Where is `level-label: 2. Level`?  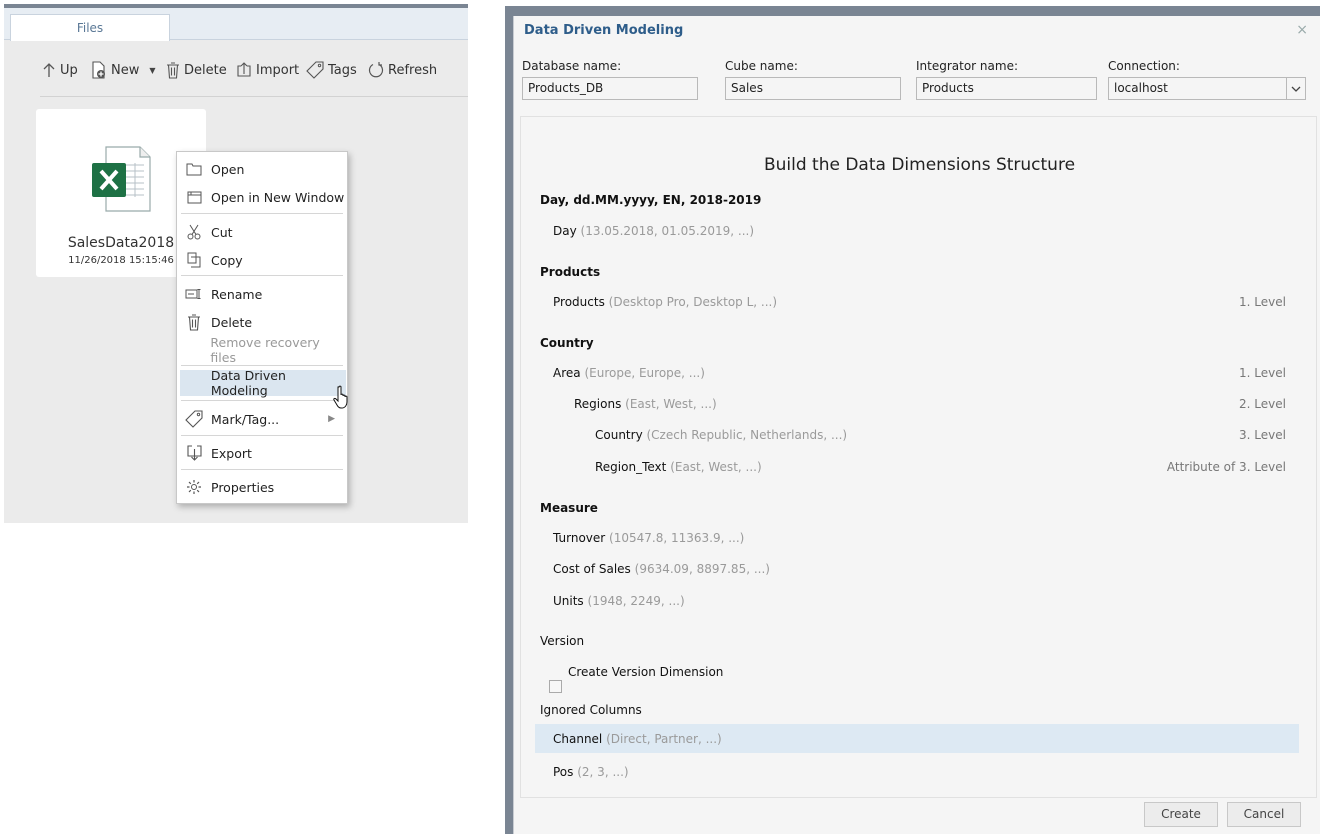
level-label: 2. Level is located at coordinates (1262, 404).